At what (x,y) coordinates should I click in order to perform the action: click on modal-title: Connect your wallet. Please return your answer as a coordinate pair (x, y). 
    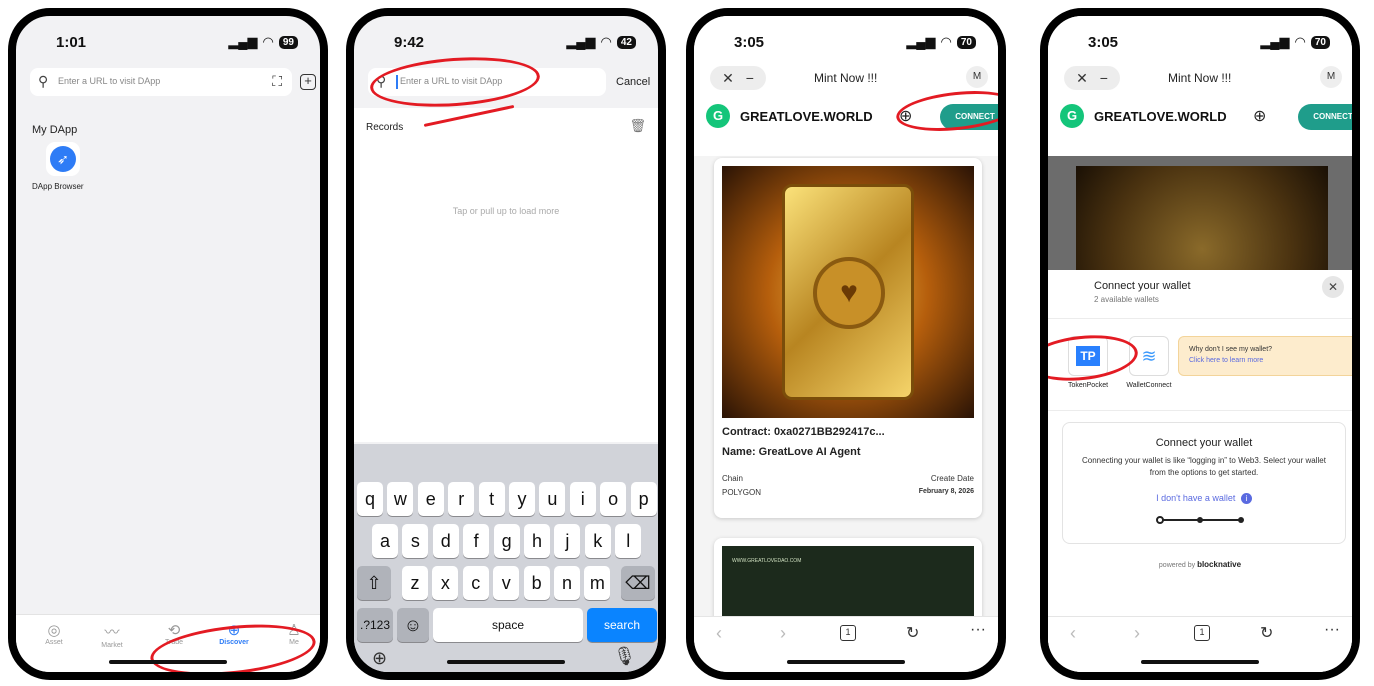
    Looking at the image, I should click on (1142, 286).